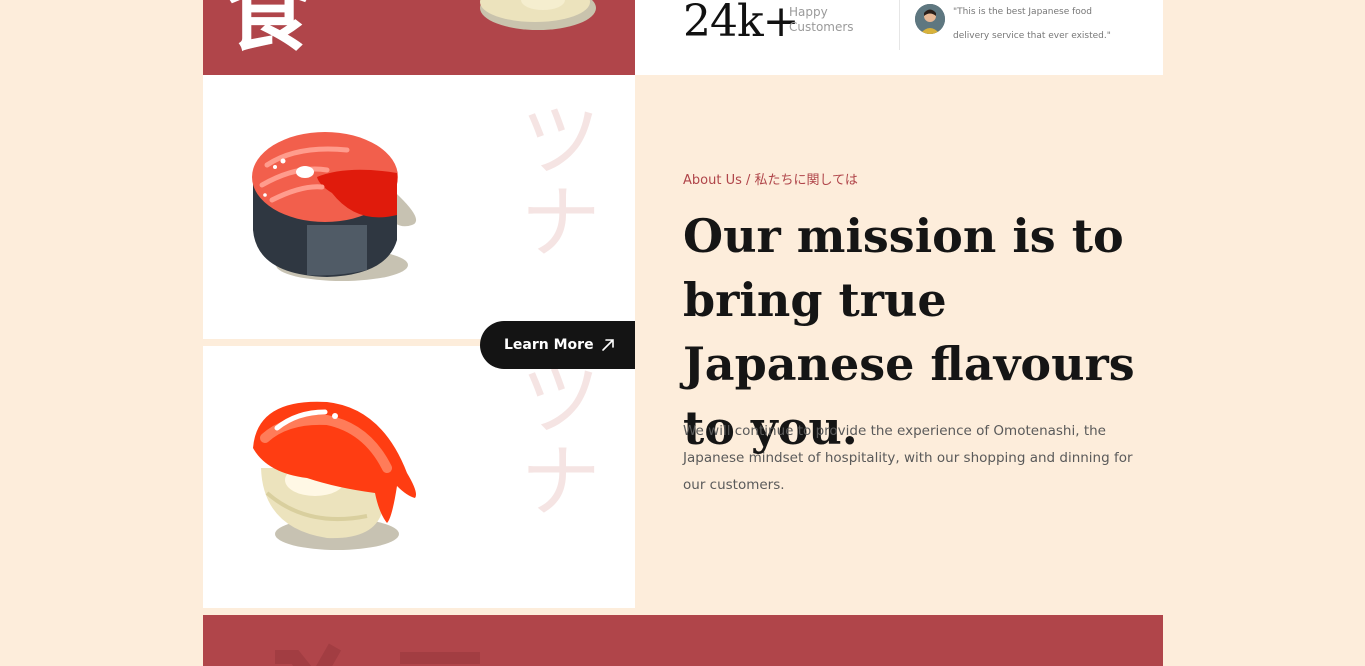 This screenshot has height=666, width=1365. Describe the element at coordinates (419, 477) in the screenshot. I see `image-panel-ebi: ツナ` at that location.